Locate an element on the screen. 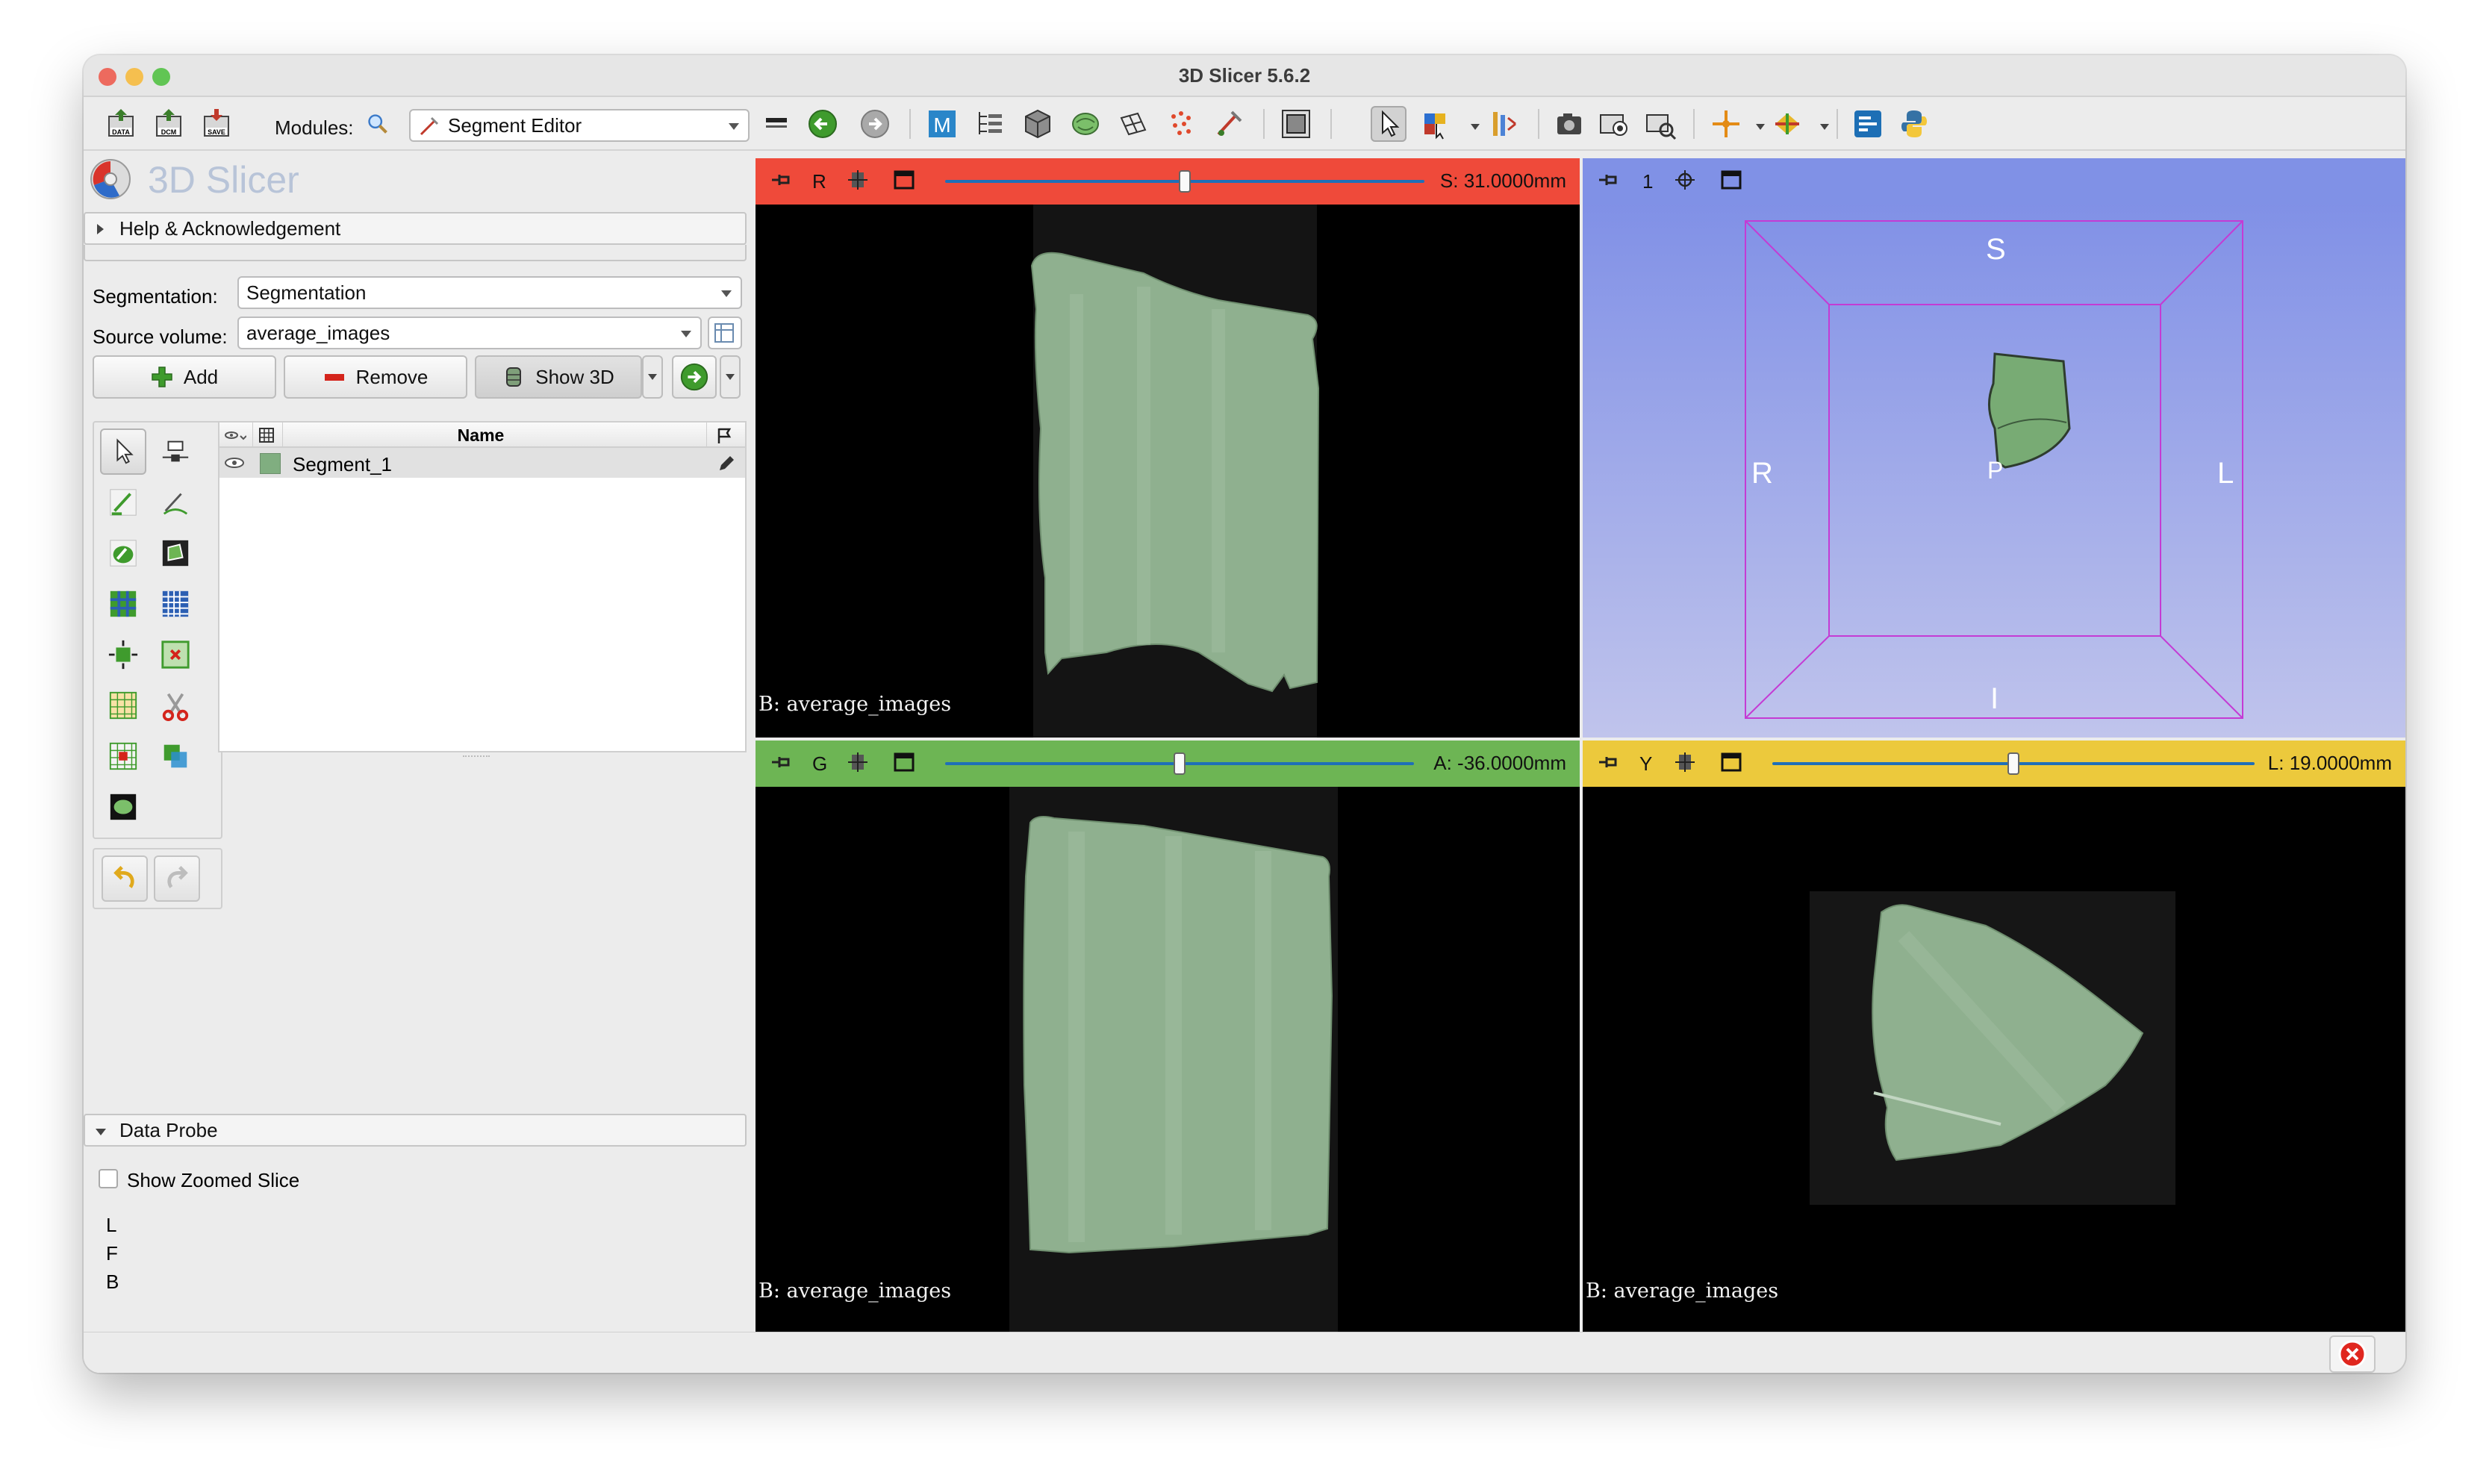 The width and height of the screenshot is (2489, 1484). red-slice-slider is located at coordinates (1184, 181).